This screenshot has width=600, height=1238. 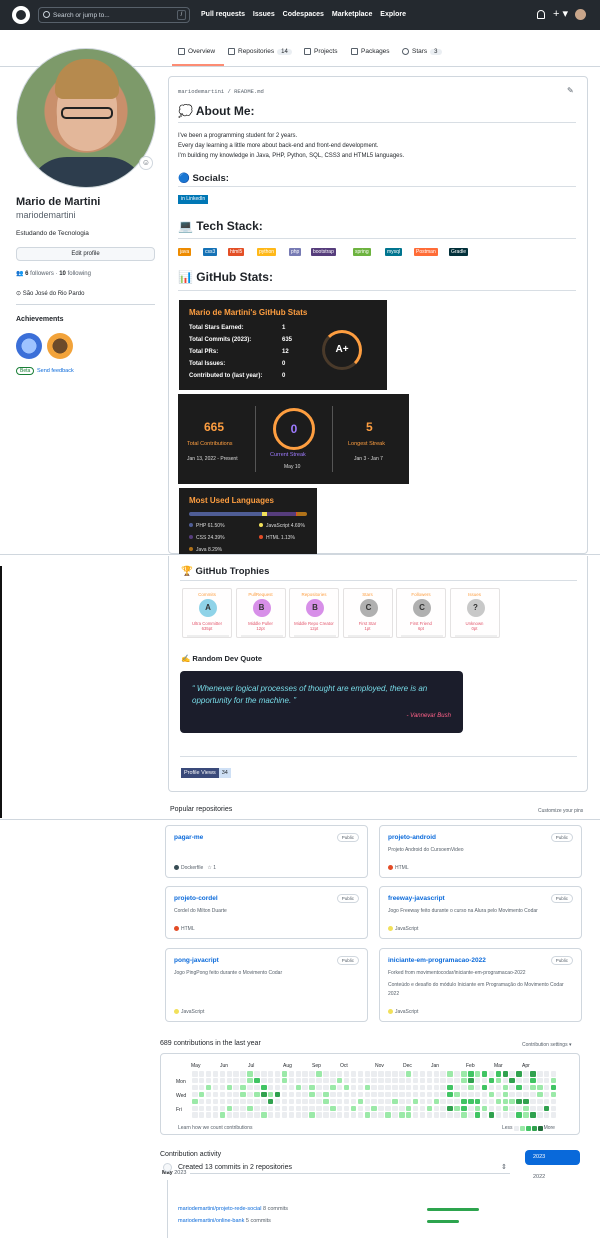 What do you see at coordinates (211, 1221) in the screenshot?
I see `activity-repo-name: mariodemartini/online-bank` at bounding box center [211, 1221].